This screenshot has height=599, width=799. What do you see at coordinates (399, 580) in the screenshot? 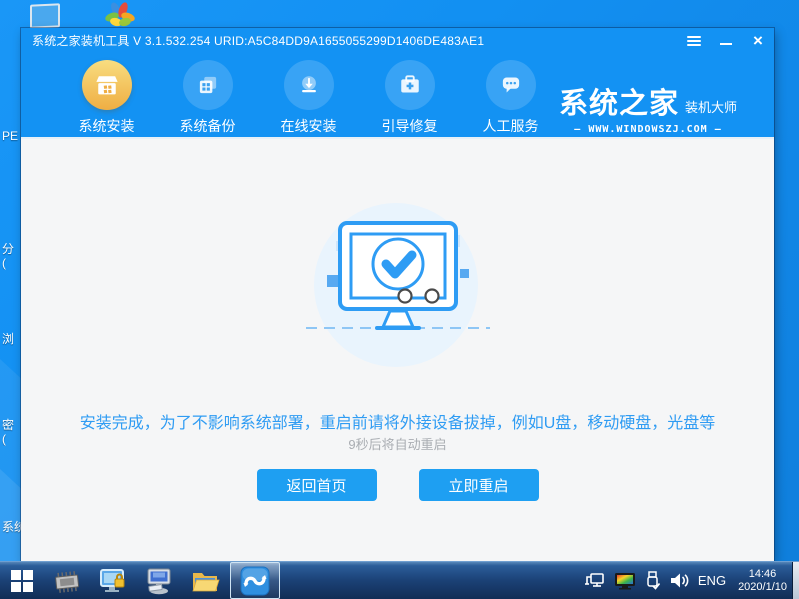
I see `taskbar: ENG 14:46 2020/1/10` at bounding box center [399, 580].